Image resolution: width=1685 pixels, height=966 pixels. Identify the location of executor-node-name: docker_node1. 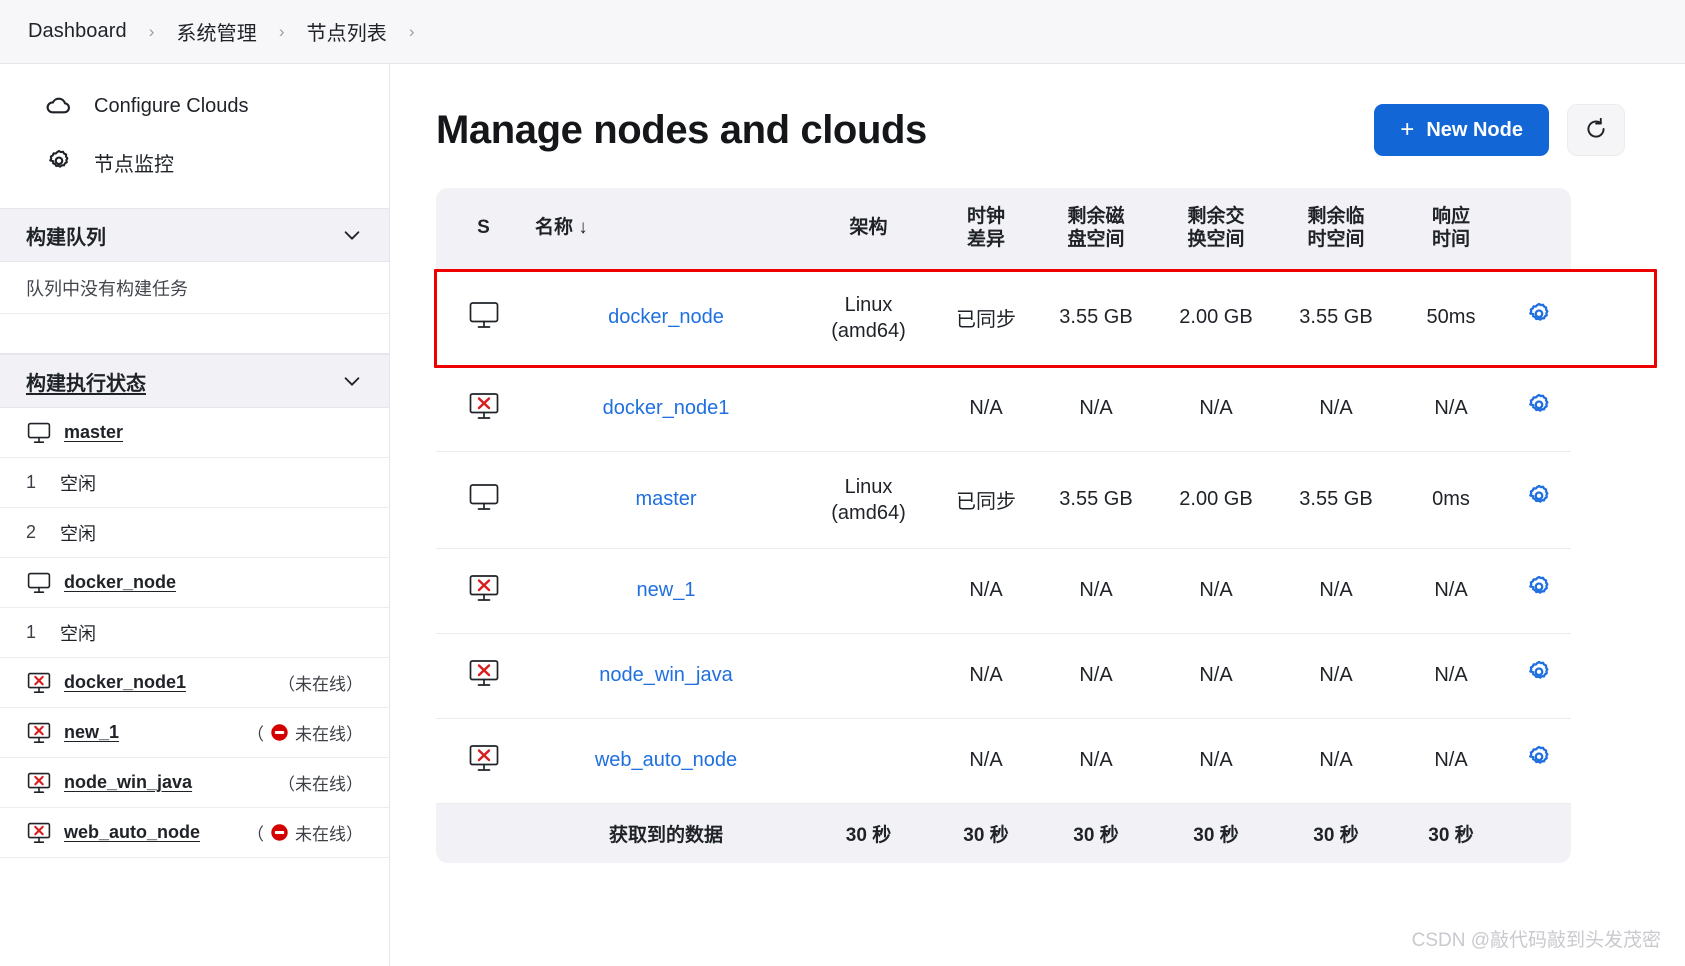
(125, 682).